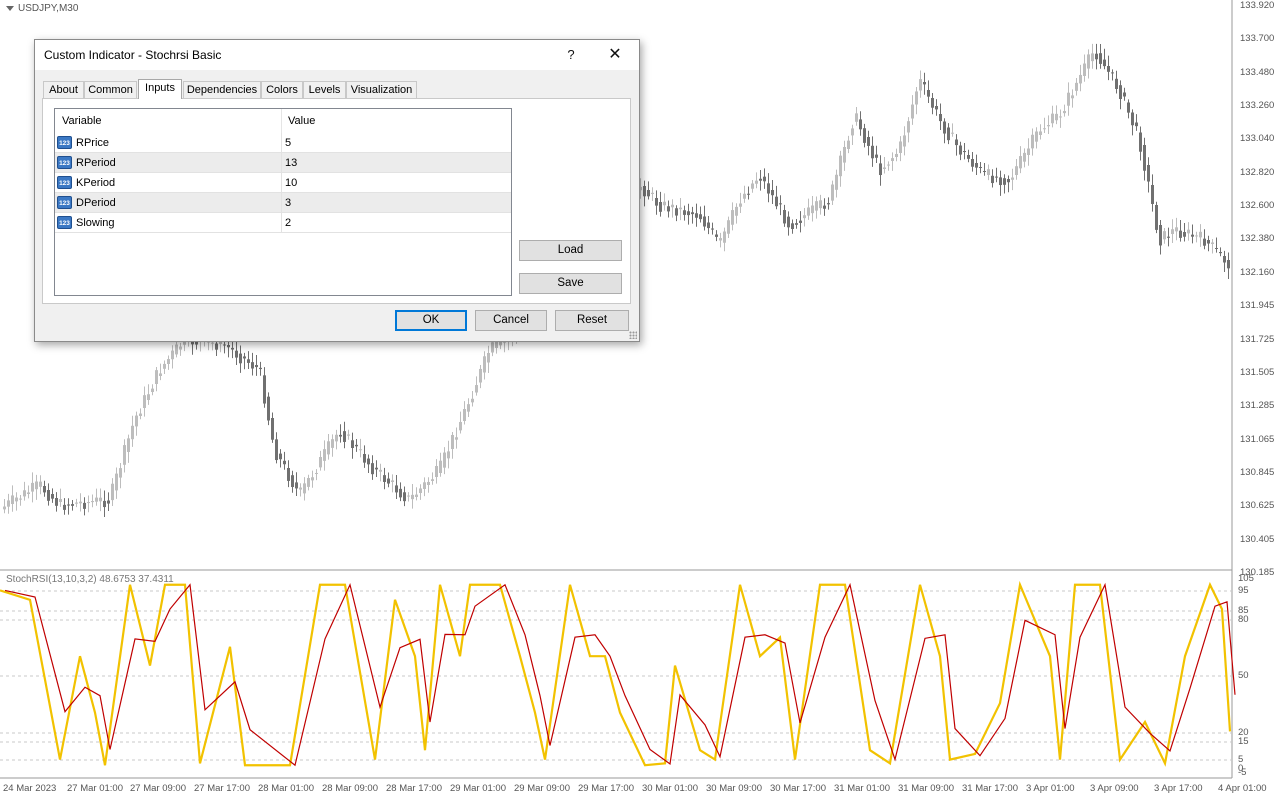 The width and height of the screenshot is (1280, 800). I want to click on tab-about: About, so click(63, 89).